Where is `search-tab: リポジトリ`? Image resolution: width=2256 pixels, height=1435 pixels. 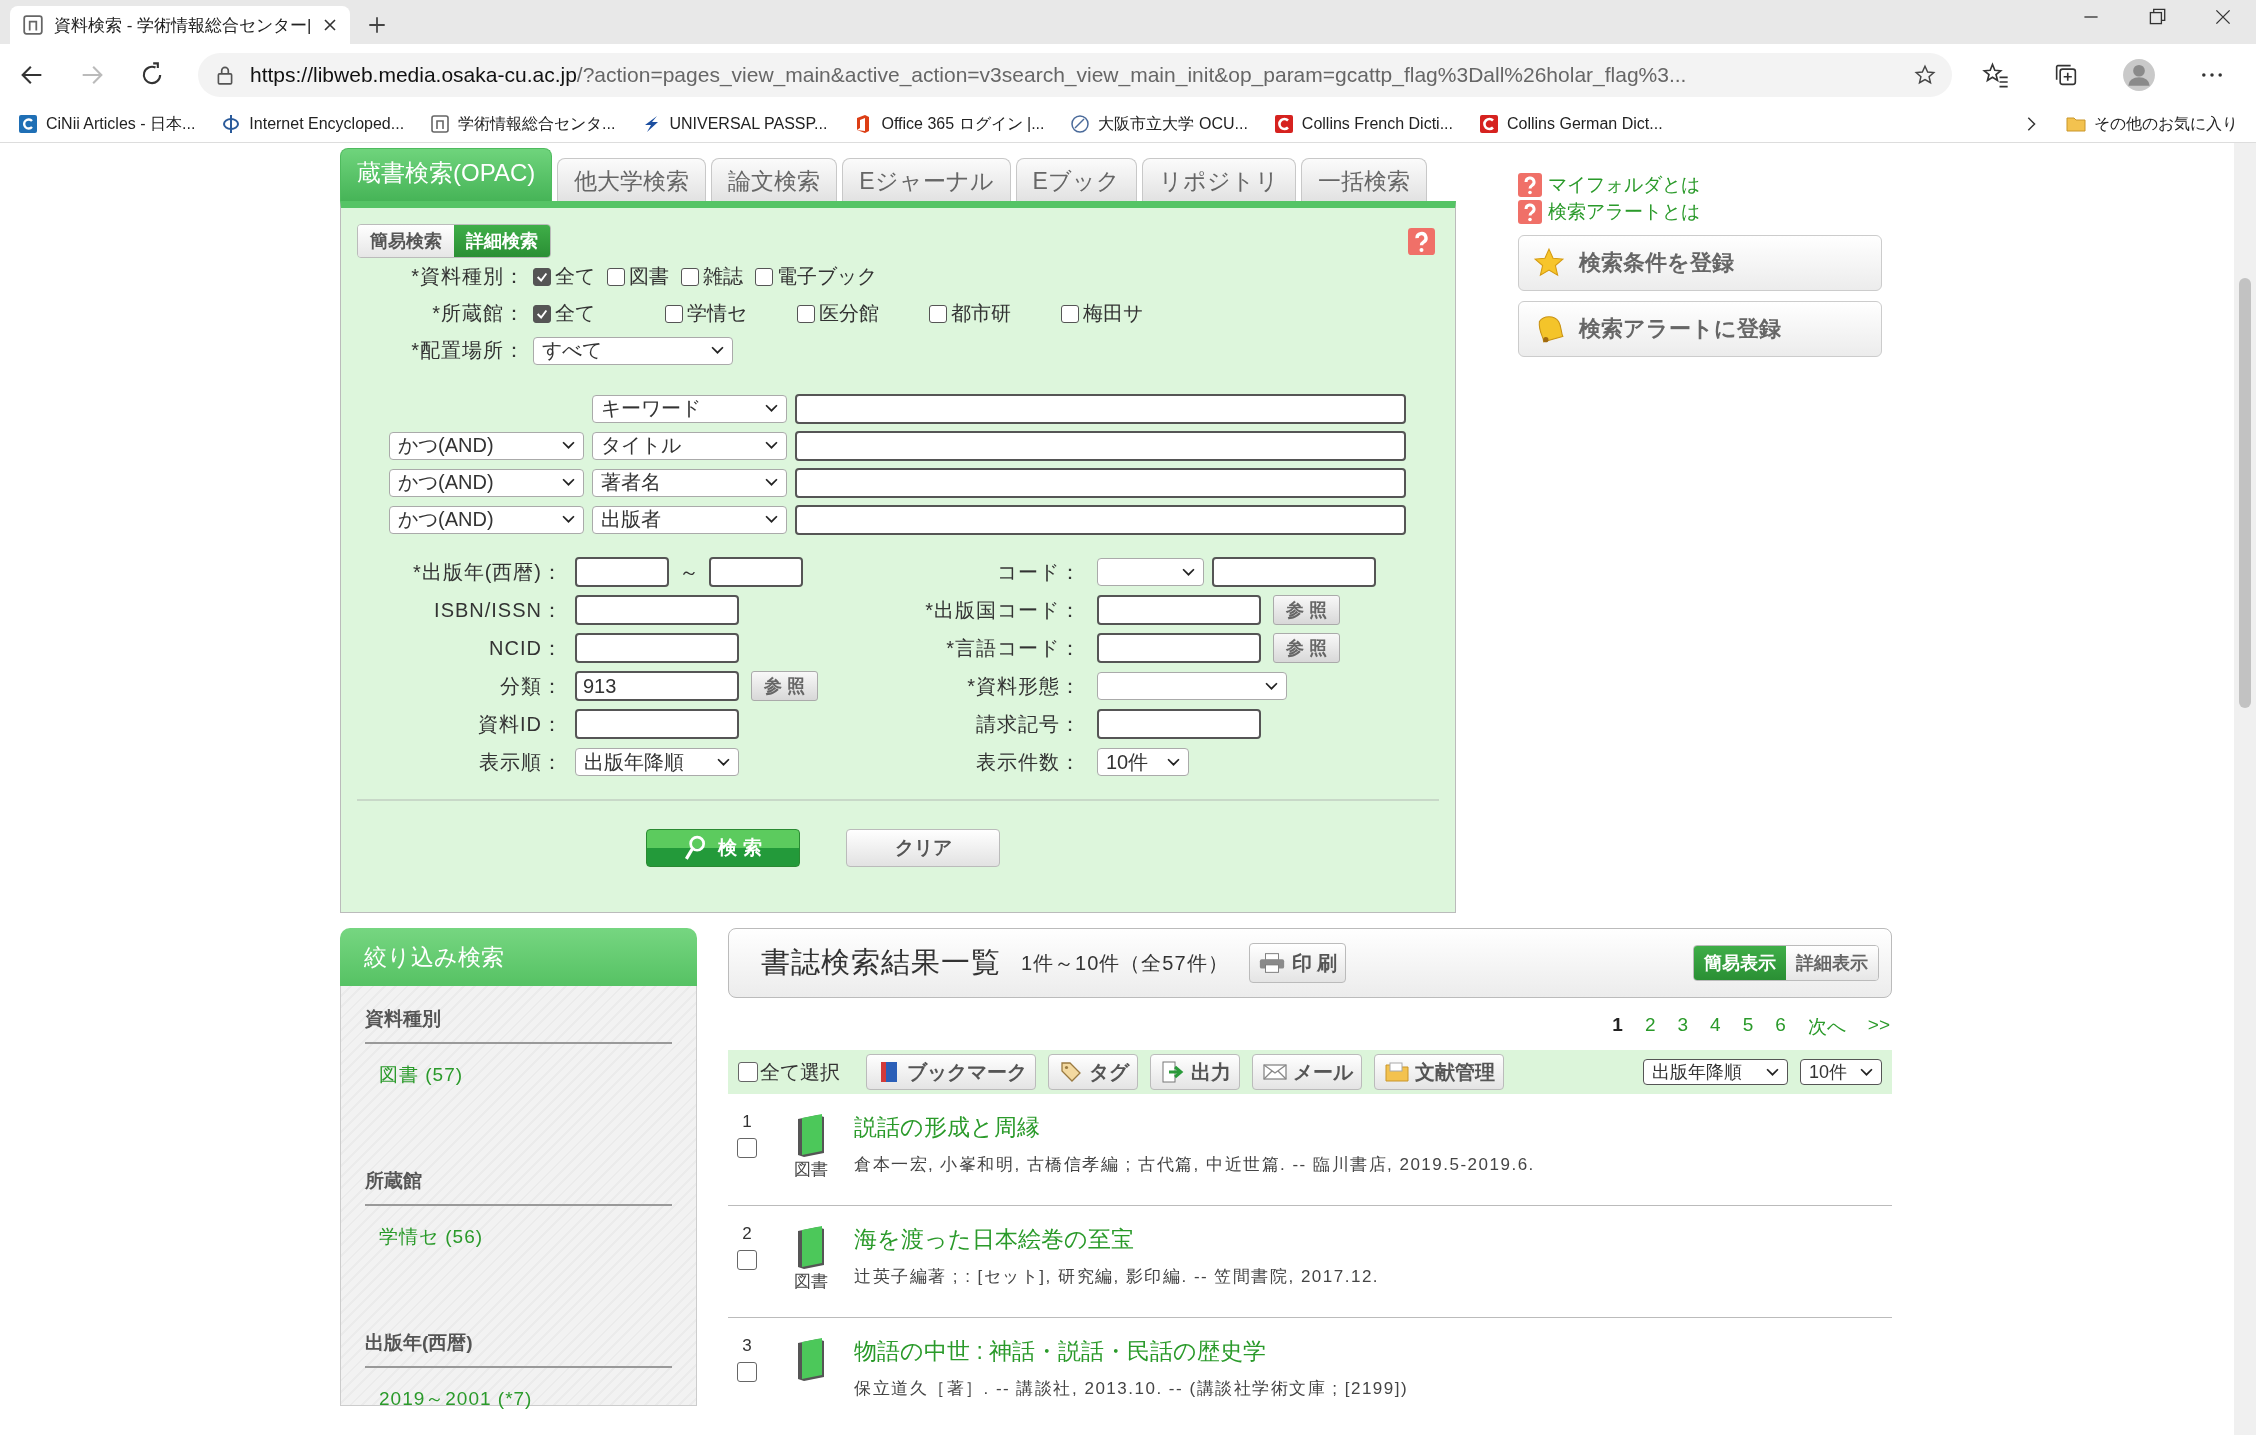
search-tab: リポジトリ is located at coordinates (1218, 179).